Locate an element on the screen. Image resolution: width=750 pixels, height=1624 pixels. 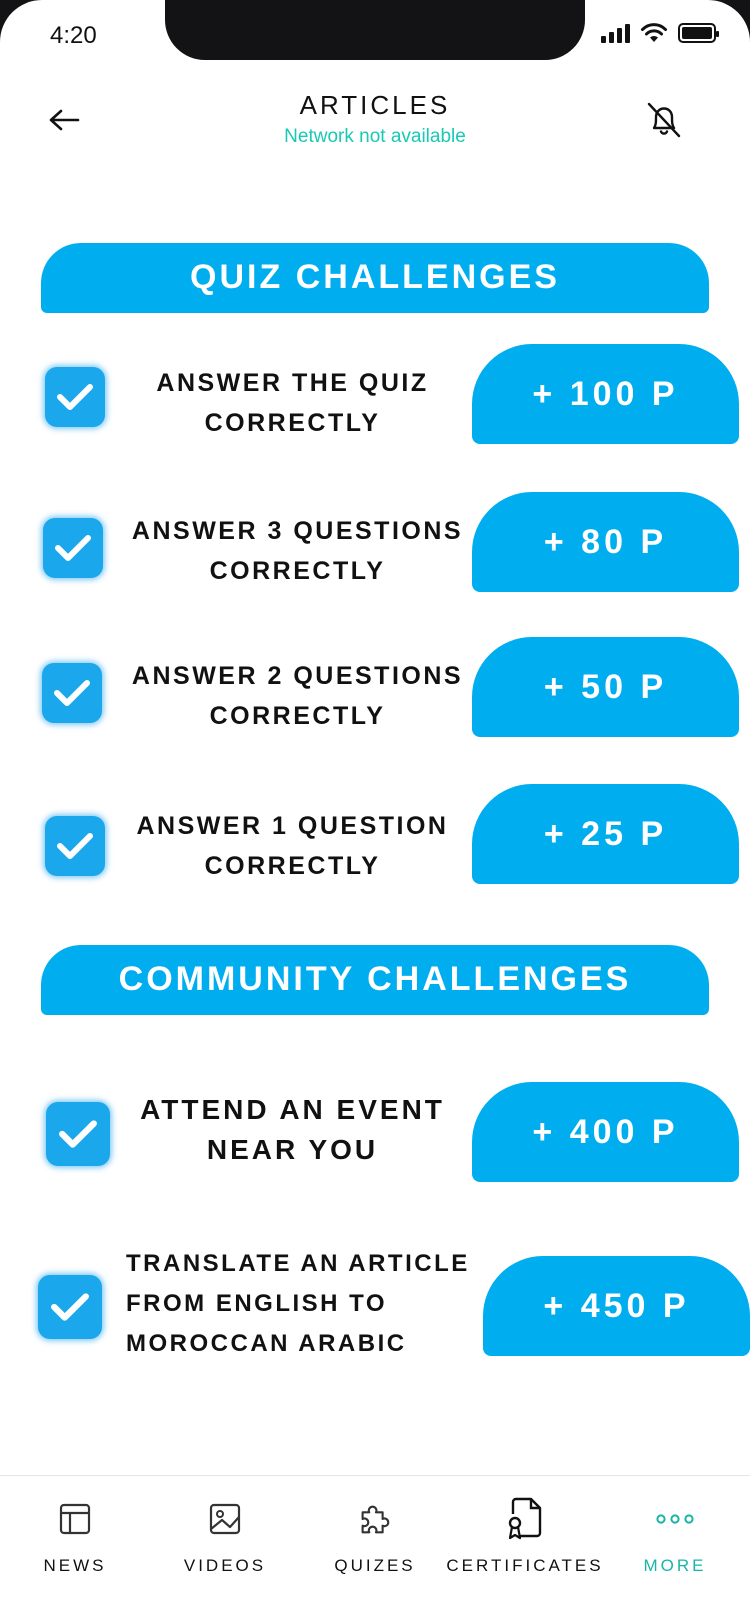
nav-label: MORE is located at coordinates (675, 1565).